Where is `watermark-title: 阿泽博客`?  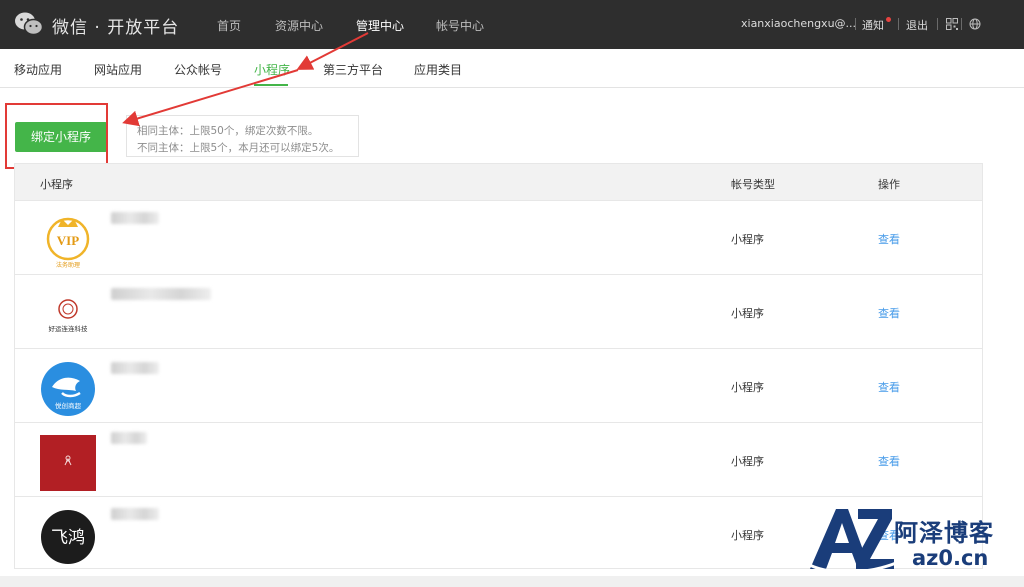 watermark-title: 阿泽博客 is located at coordinates (944, 533).